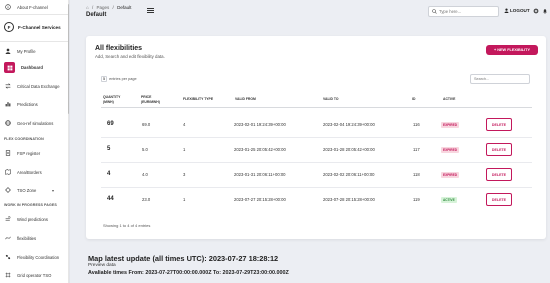  What do you see at coordinates (413, 99) in the screenshot?
I see `column-header-id: ID` at bounding box center [413, 99].